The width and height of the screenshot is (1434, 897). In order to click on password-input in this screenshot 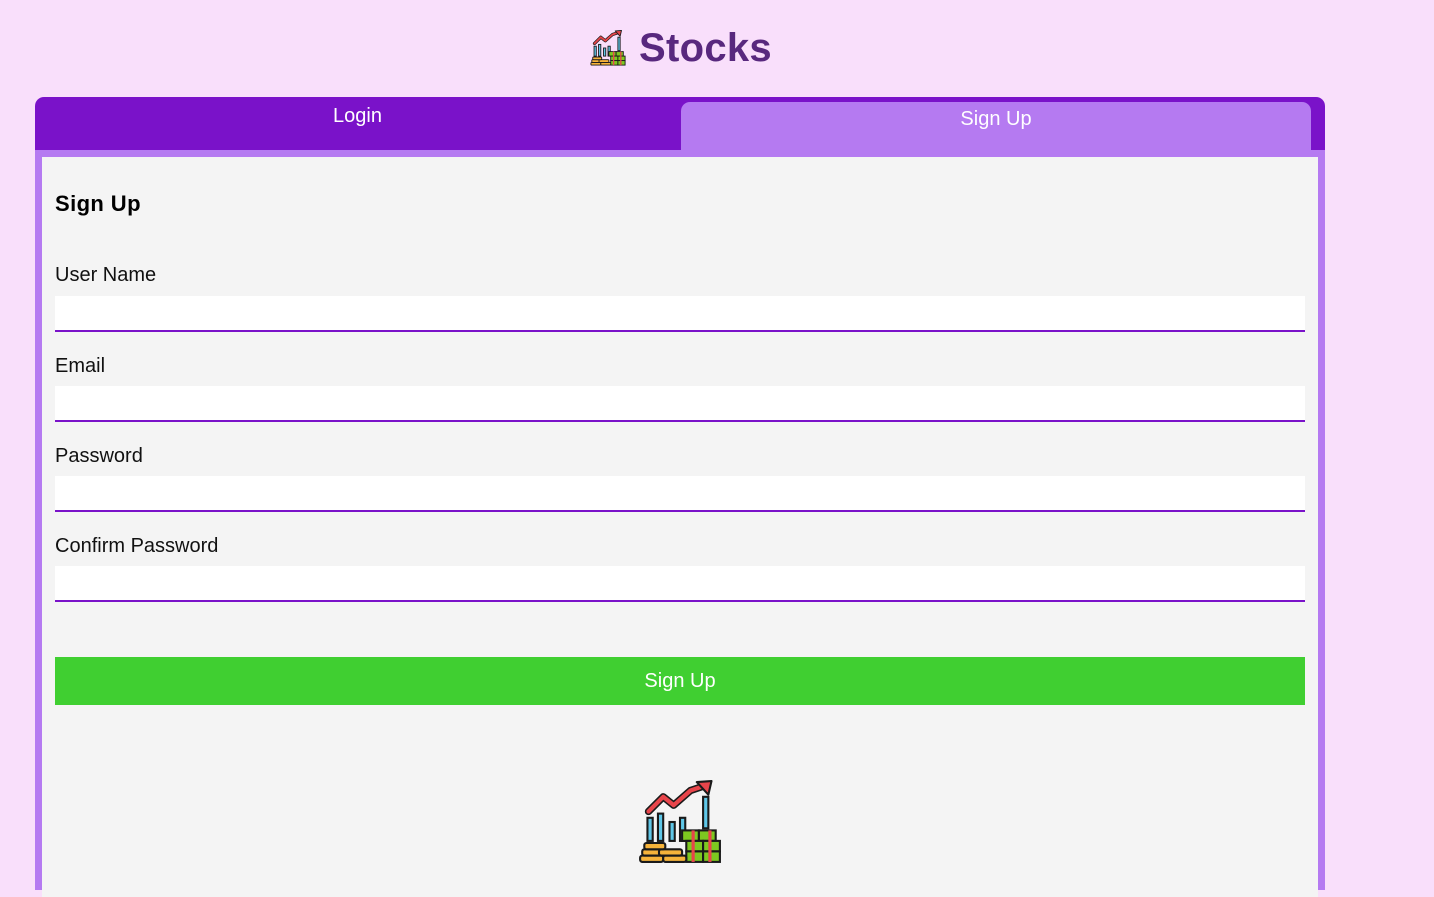, I will do `click(680, 494)`.